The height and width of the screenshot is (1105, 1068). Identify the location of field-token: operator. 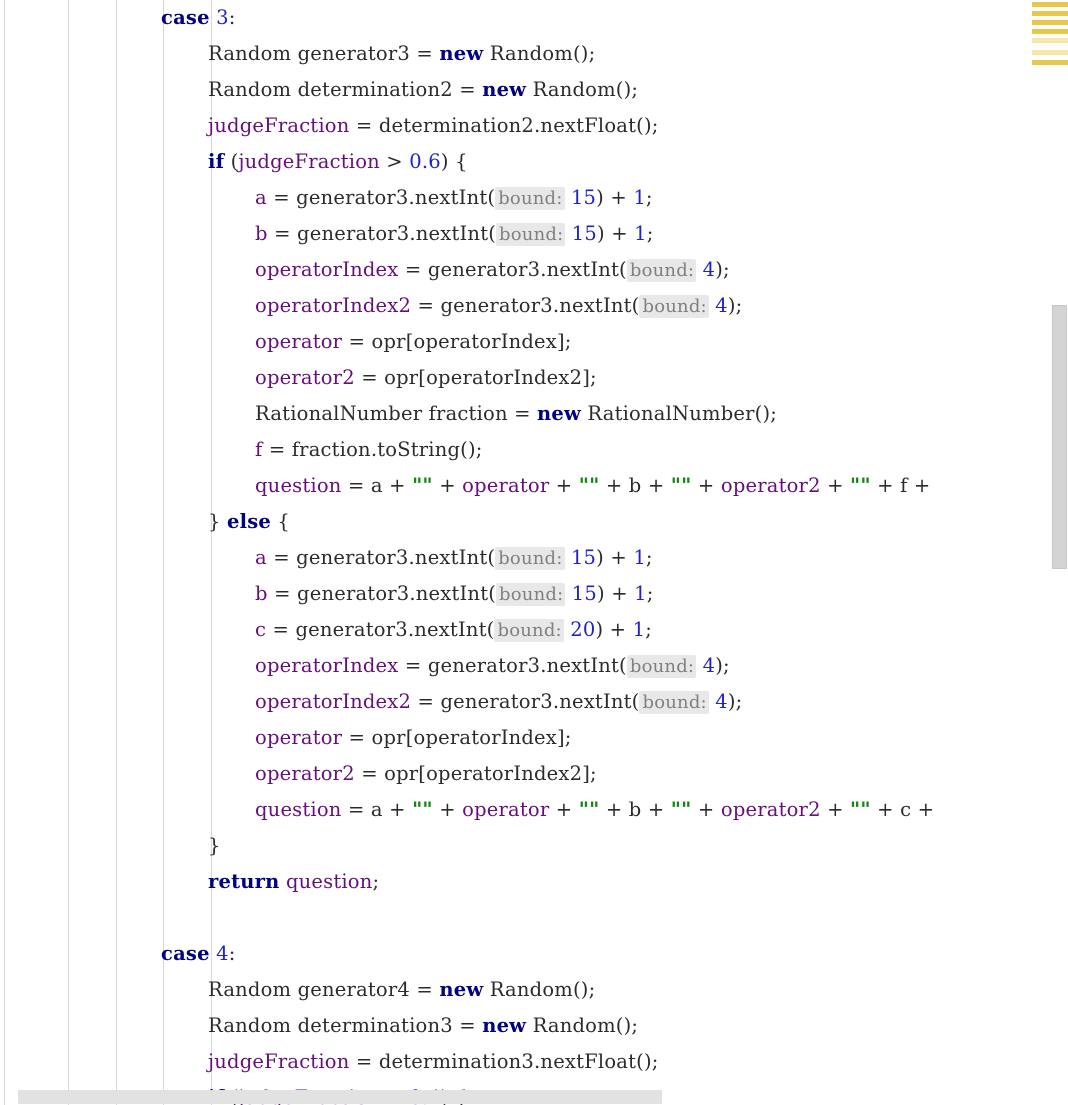
(506, 809).